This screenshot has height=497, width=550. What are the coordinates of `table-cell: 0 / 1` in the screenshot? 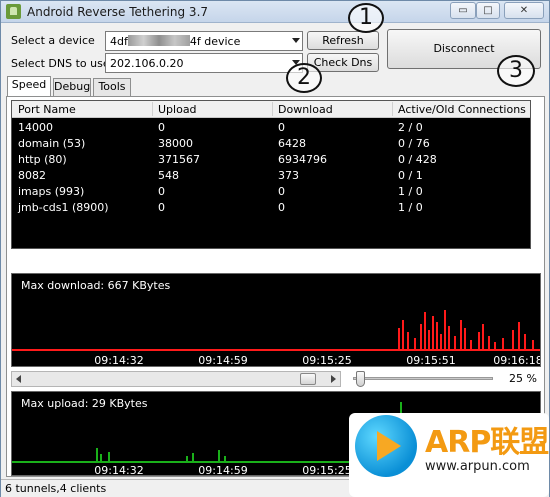 It's located at (410, 175).